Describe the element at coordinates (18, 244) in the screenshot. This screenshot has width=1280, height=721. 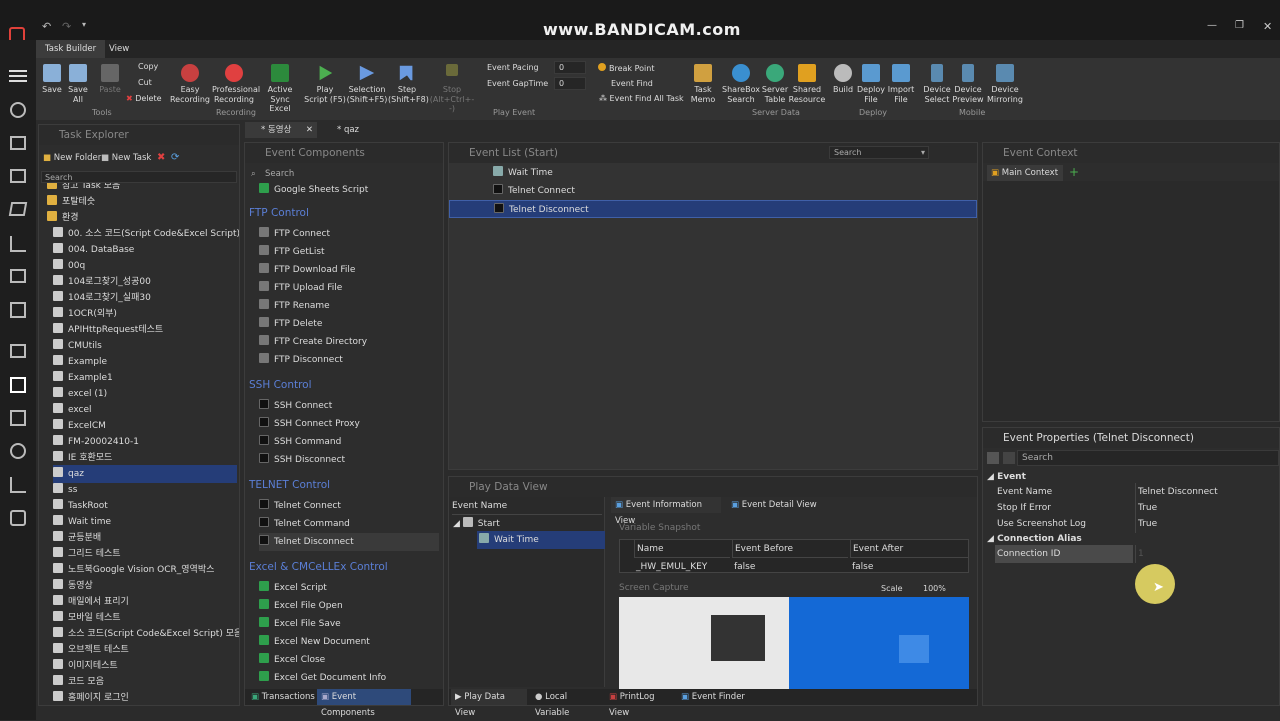
I see `chart-icon` at that location.